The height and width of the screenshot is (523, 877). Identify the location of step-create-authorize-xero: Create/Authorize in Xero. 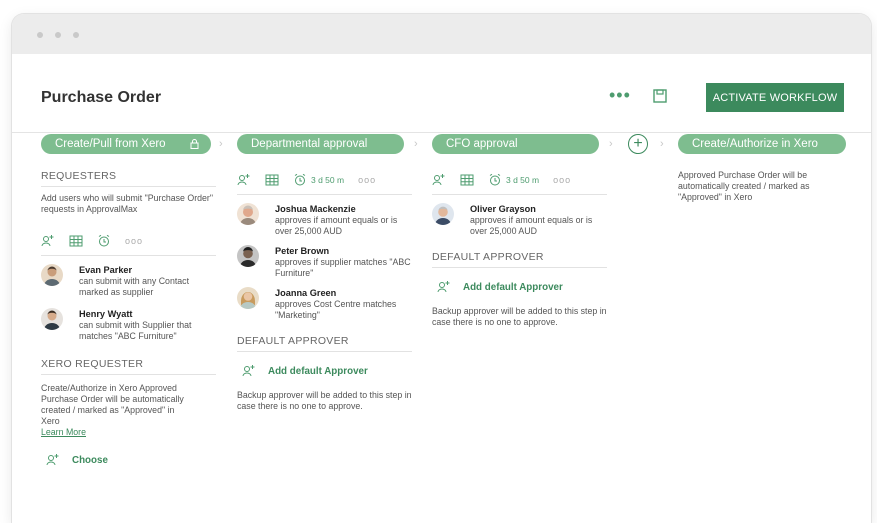
(762, 144).